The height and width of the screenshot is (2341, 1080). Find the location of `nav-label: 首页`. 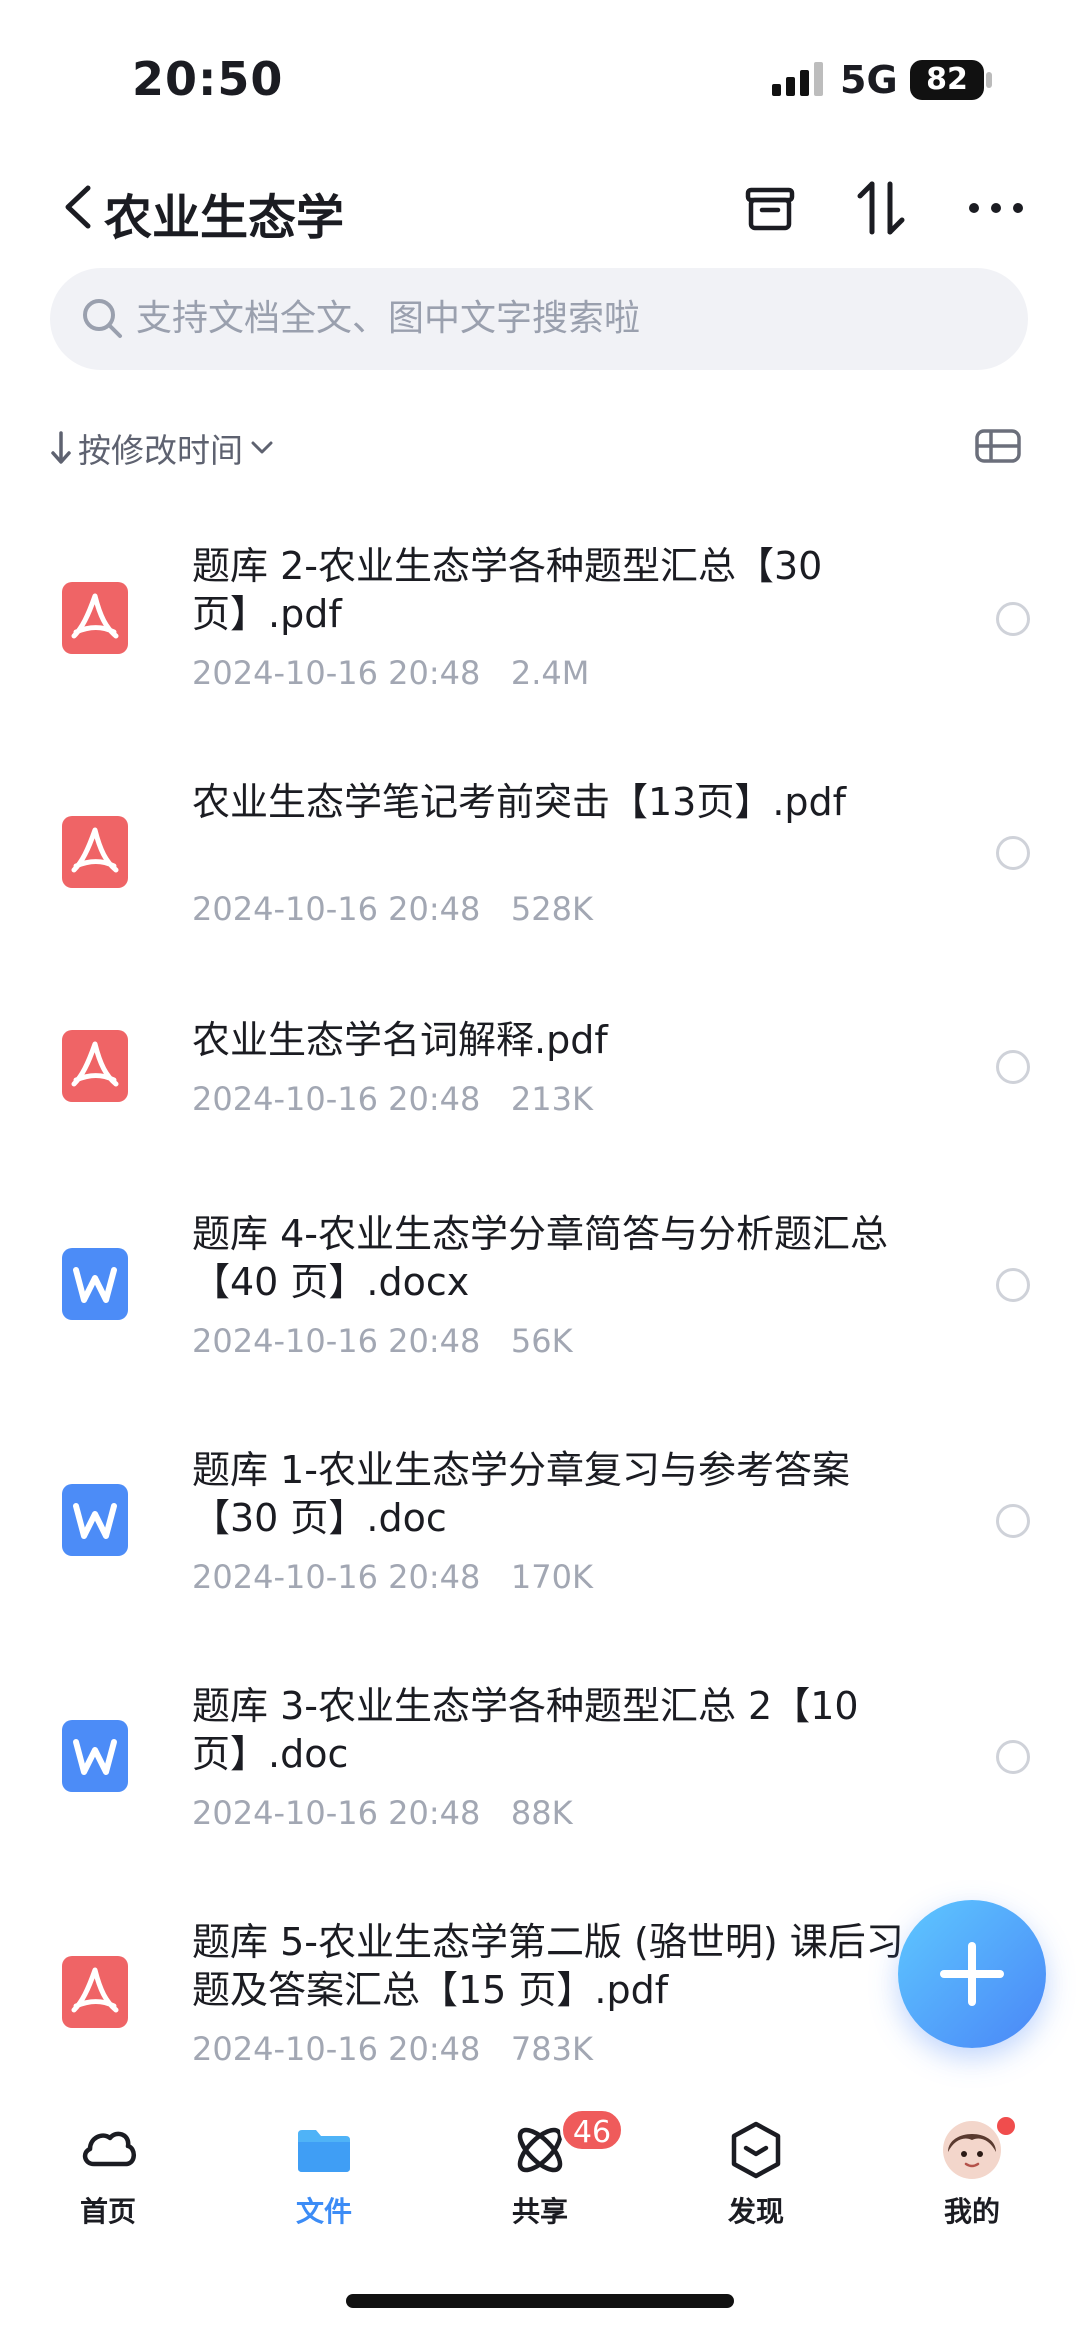

nav-label: 首页 is located at coordinates (107, 2211).